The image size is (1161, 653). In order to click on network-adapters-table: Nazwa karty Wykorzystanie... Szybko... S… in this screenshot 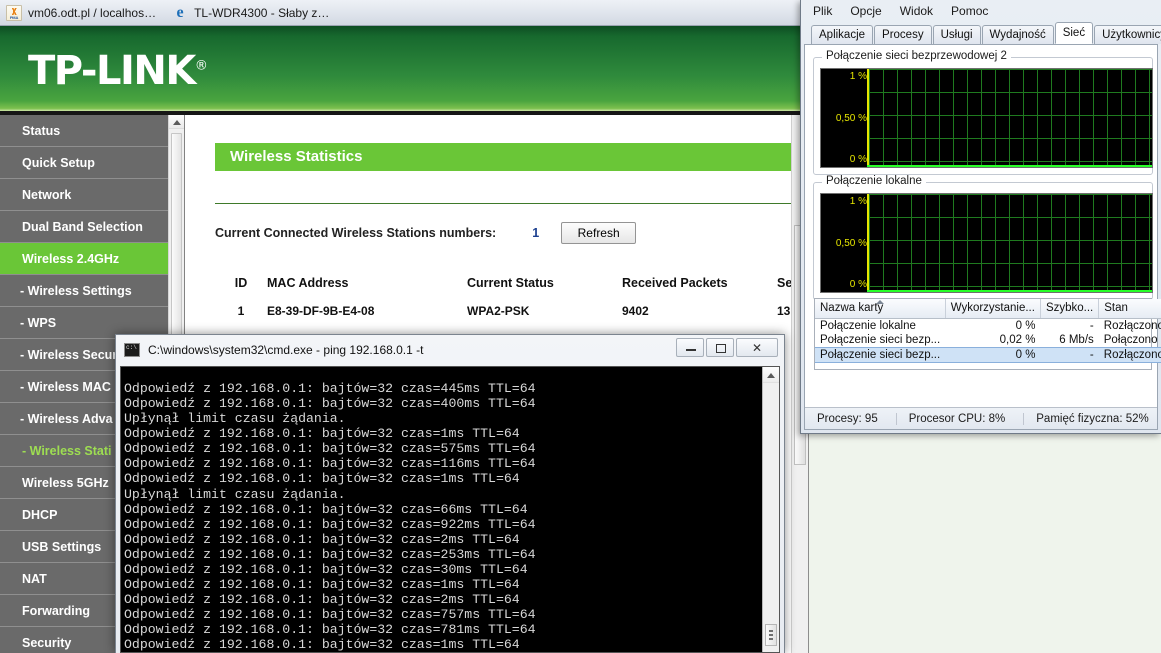, I will do `click(987, 334)`.